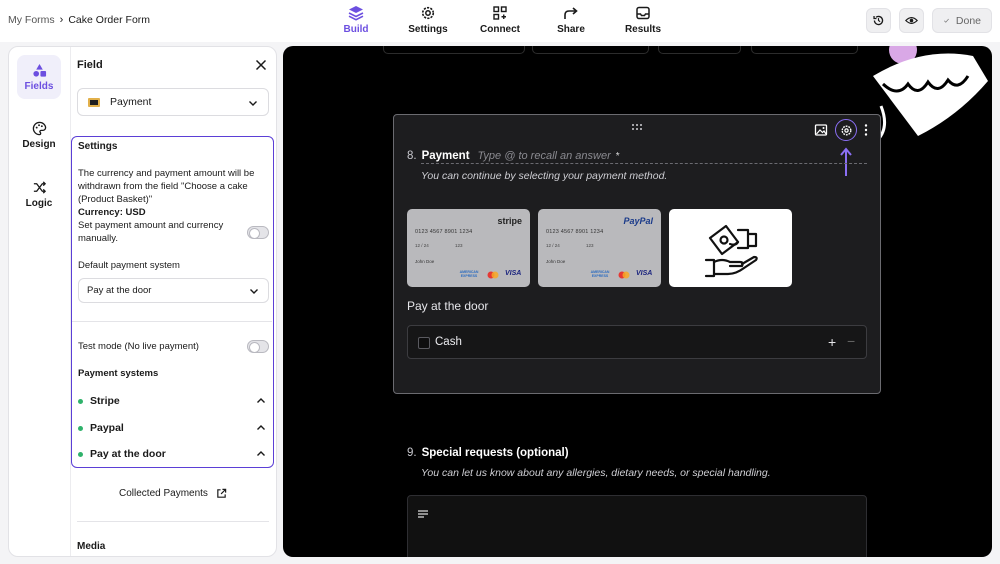  Describe the element at coordinates (513, 273) in the screenshot. I see `visa-logo: VISA` at that location.